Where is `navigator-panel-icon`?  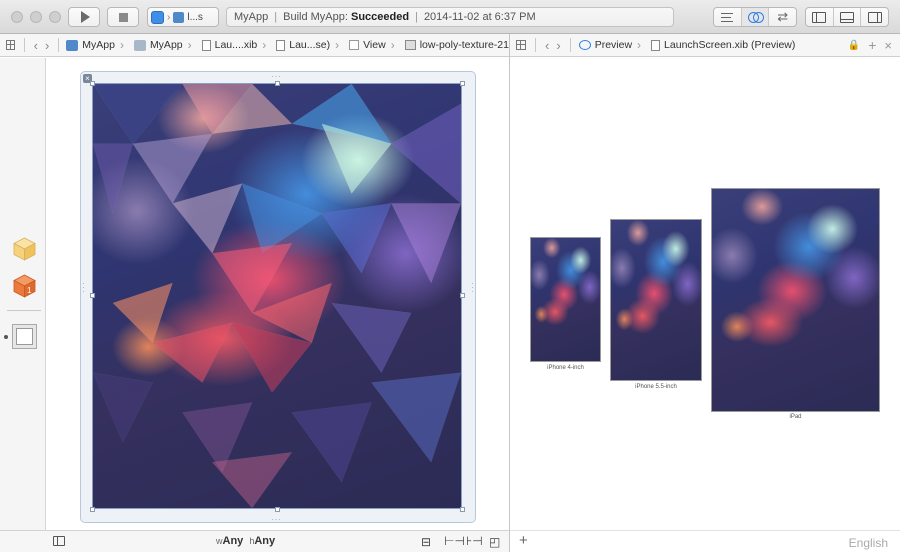
navigator-panel-icon is located at coordinates (819, 17).